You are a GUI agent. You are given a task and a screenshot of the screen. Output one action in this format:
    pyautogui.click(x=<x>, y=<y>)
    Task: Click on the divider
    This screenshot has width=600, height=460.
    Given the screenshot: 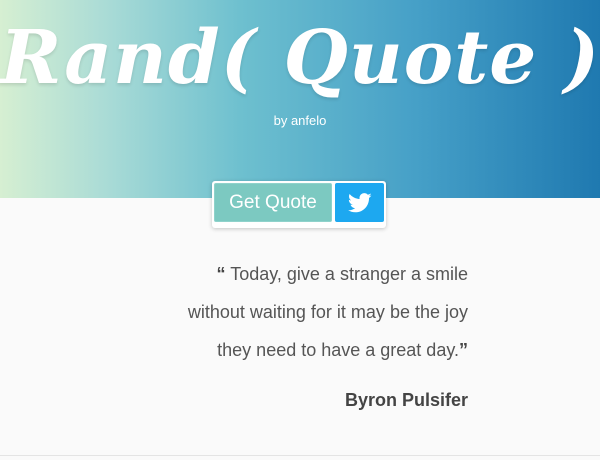 What is the action you would take?
    pyautogui.click(x=300, y=455)
    